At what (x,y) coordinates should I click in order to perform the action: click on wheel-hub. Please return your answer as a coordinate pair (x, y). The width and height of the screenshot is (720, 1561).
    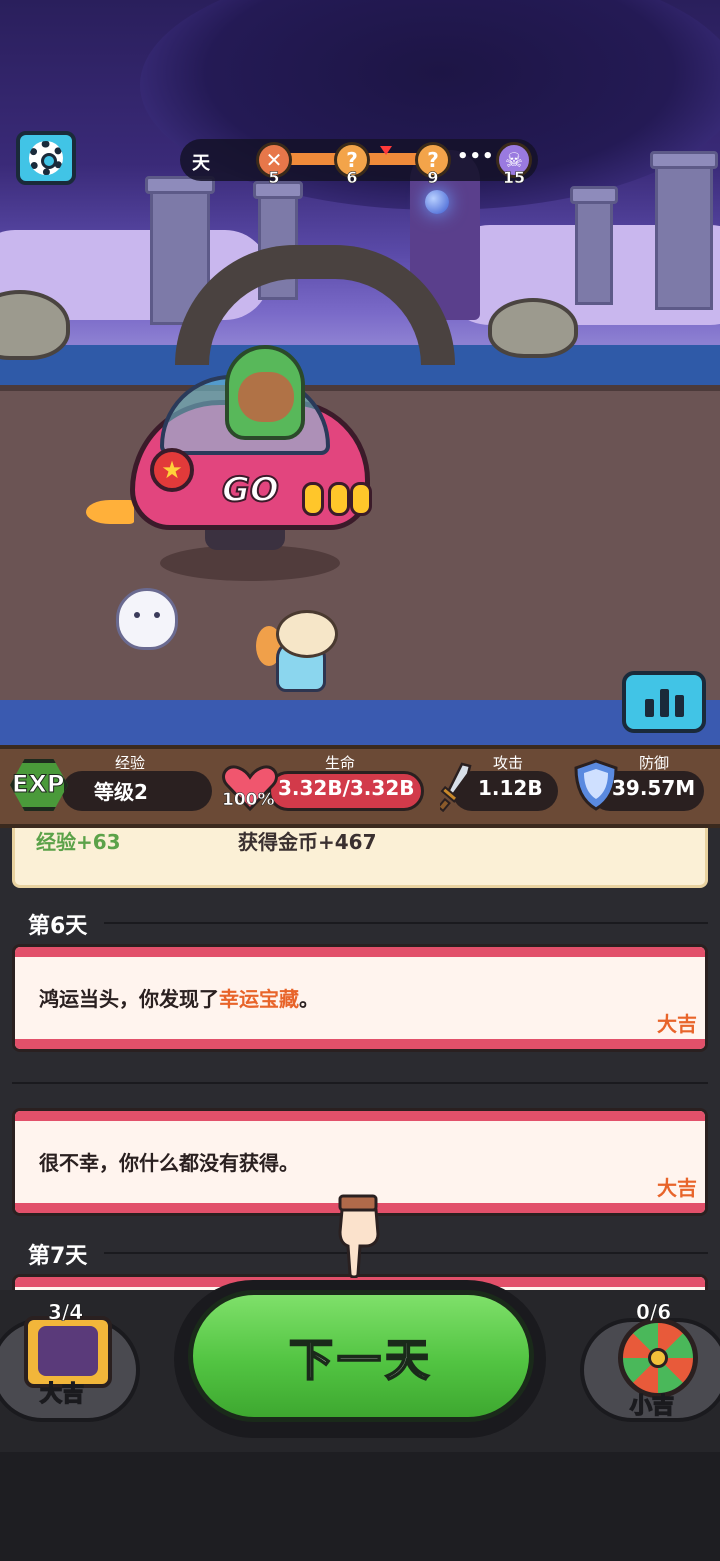
    Looking at the image, I should click on (658, 1358).